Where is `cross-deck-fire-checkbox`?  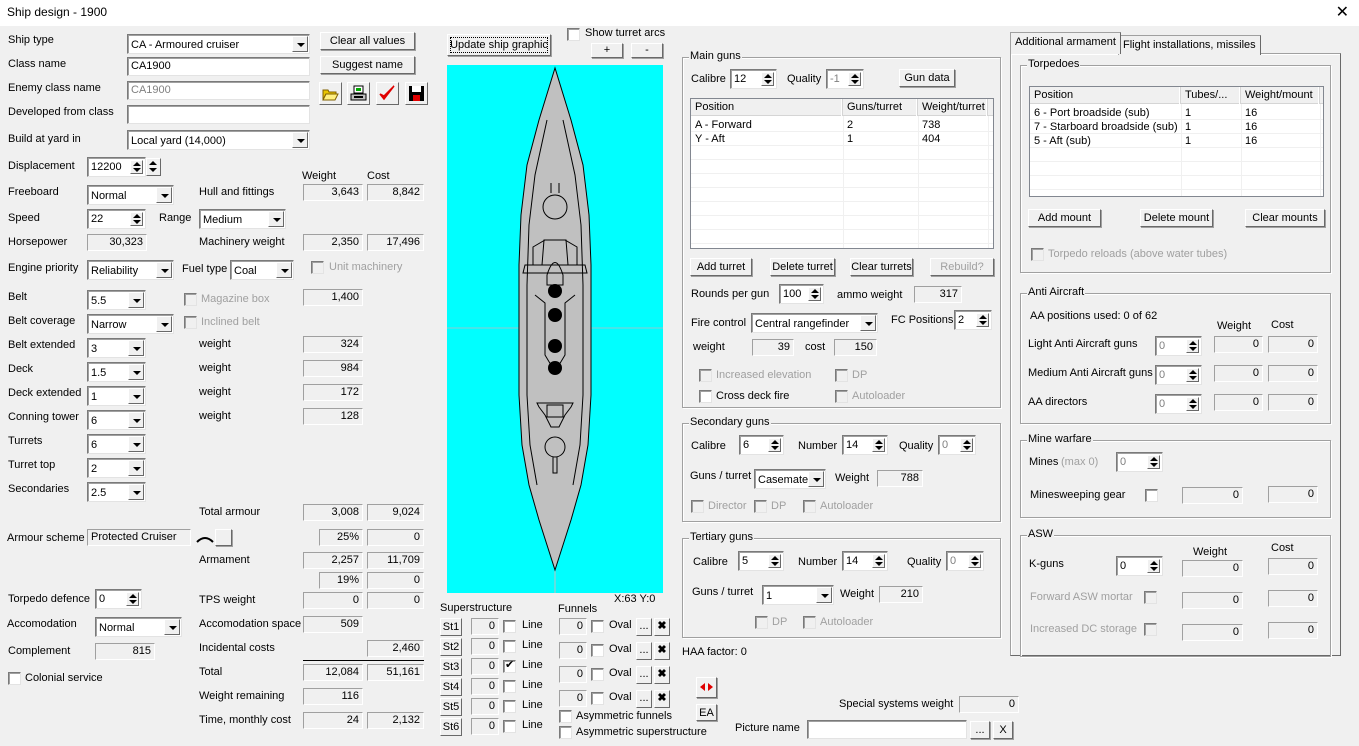
cross-deck-fire-checkbox is located at coordinates (705, 396).